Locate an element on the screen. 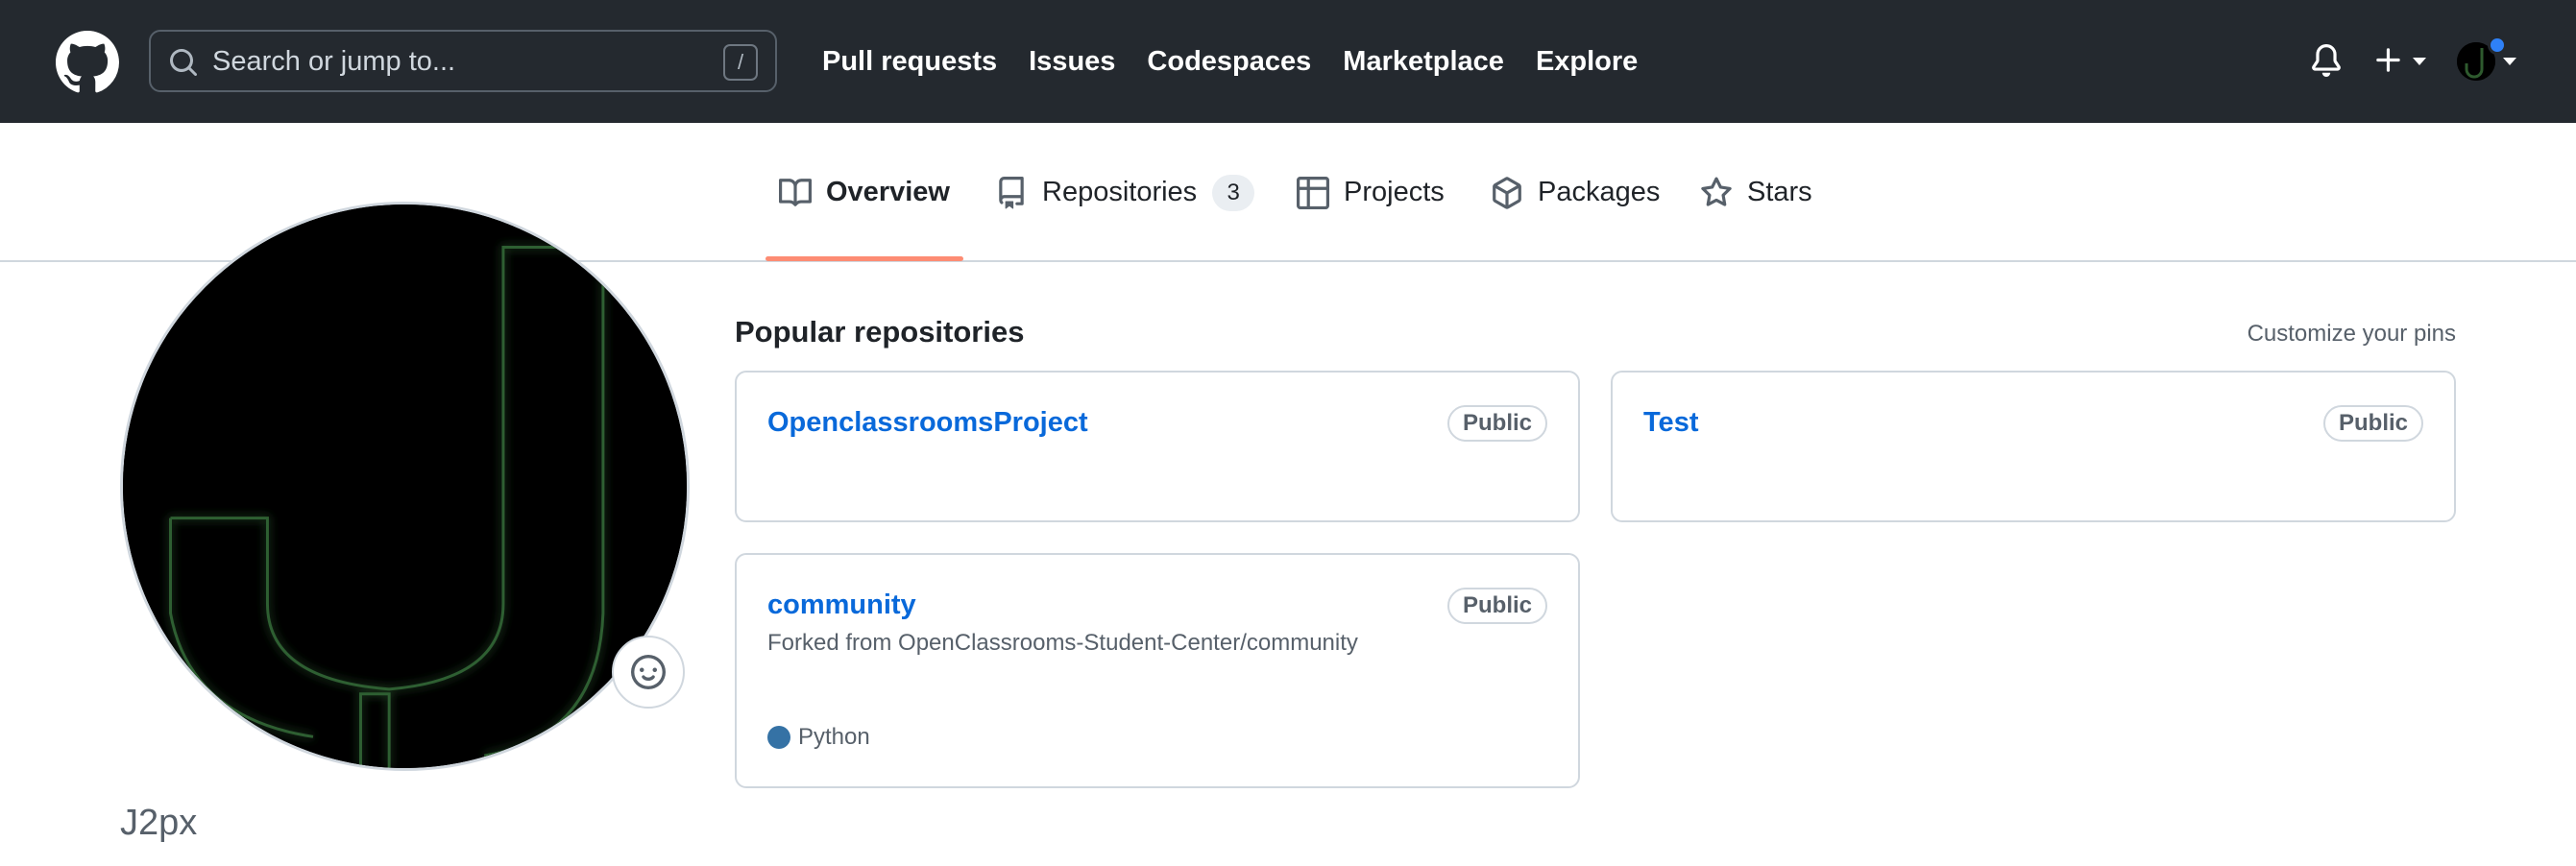 The height and width of the screenshot is (866, 2576). repo-link: community is located at coordinates (841, 605).